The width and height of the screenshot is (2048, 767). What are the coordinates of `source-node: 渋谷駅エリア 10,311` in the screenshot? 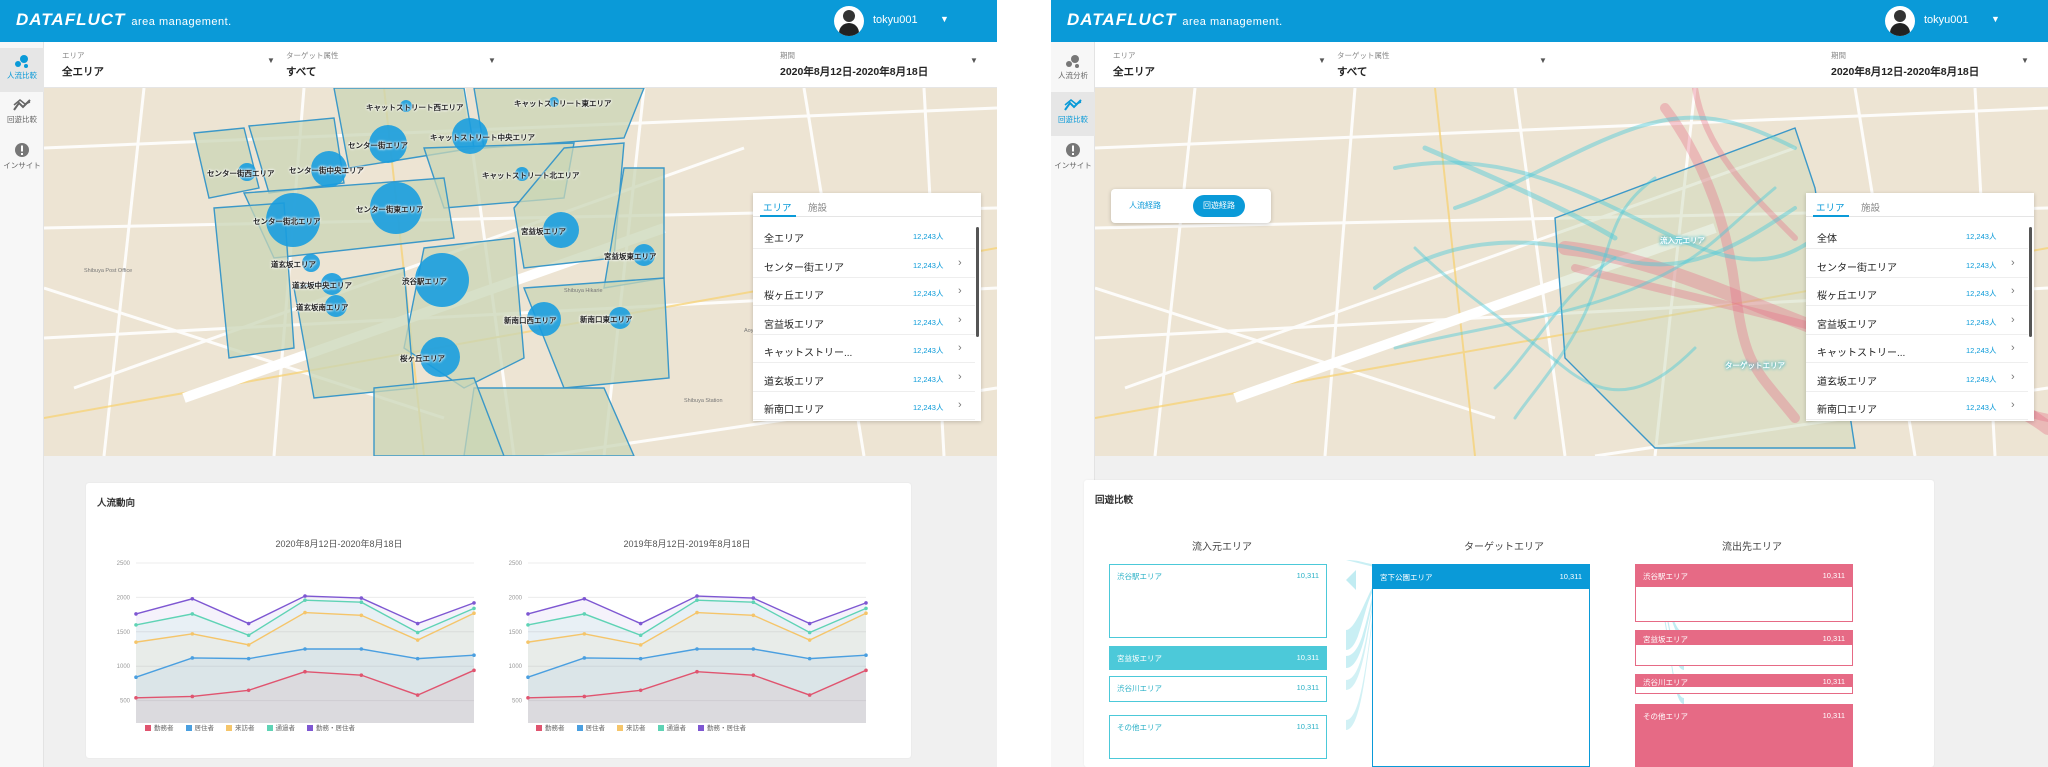 It's located at (1218, 601).